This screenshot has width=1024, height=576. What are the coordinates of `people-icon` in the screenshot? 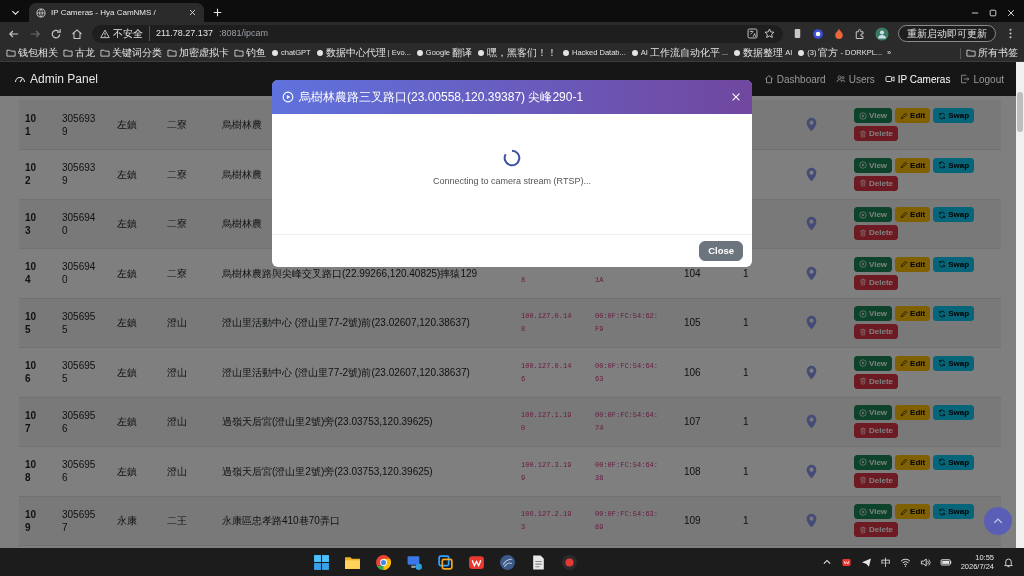 It's located at (840, 79).